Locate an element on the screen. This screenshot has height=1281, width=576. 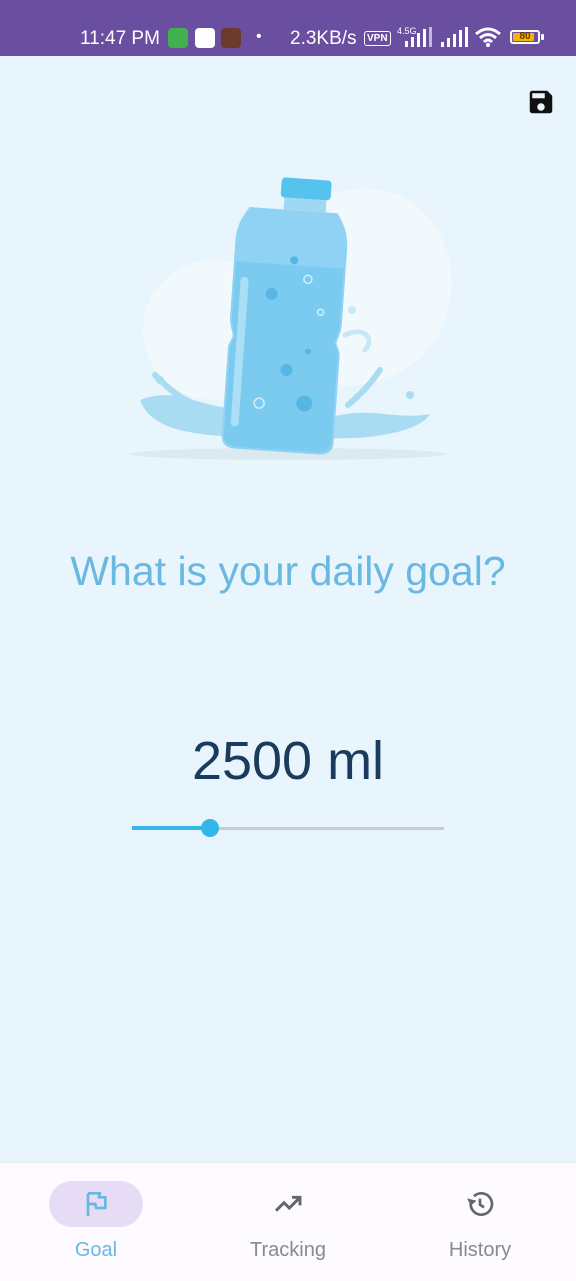
save-icon is located at coordinates (541, 102).